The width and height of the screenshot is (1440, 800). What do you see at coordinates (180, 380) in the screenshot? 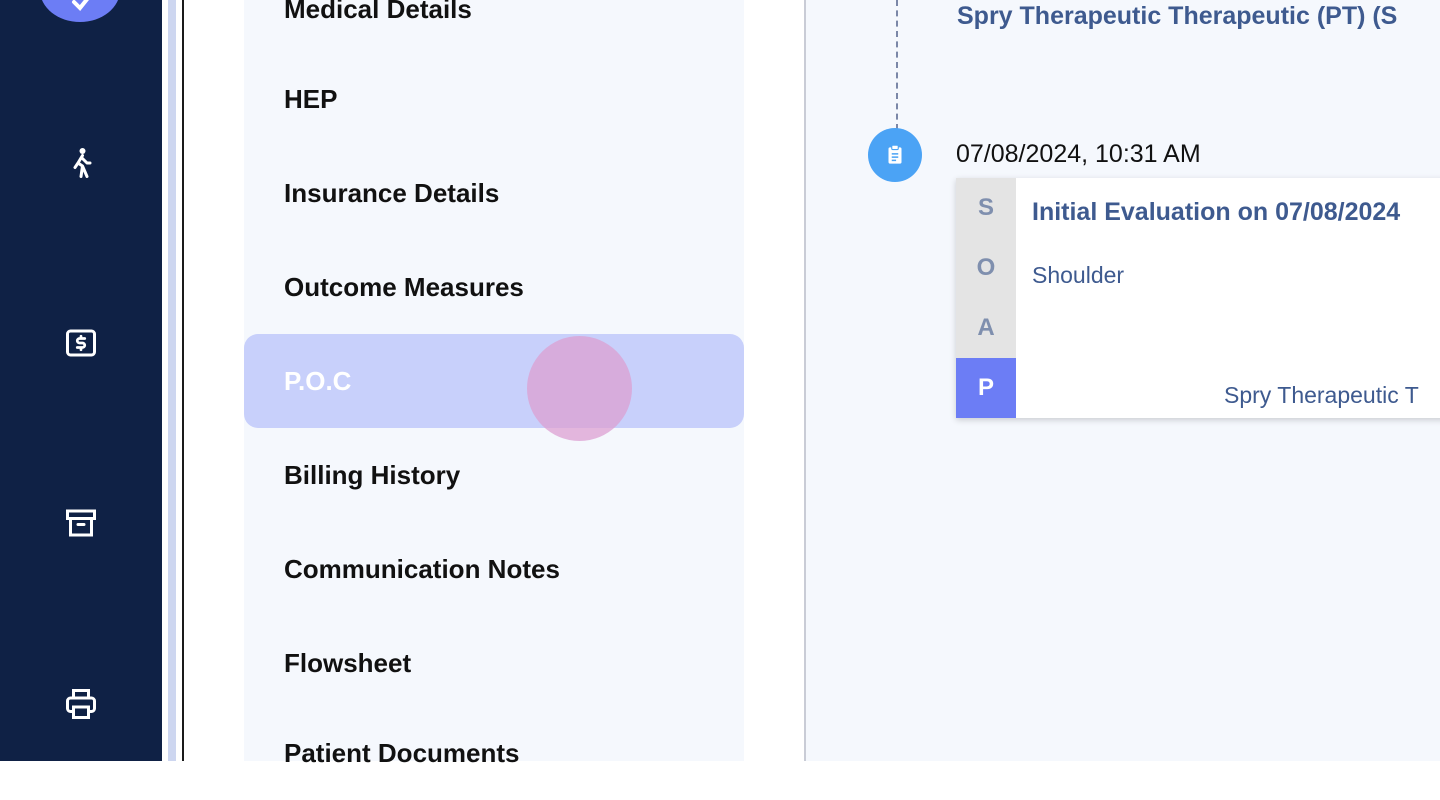
I see `panel-border` at bounding box center [180, 380].